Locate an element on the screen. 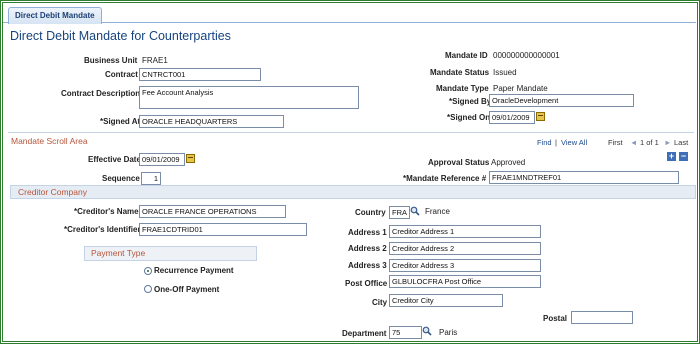 The image size is (700, 344). address-2-label: Address 2 is located at coordinates (367, 248).